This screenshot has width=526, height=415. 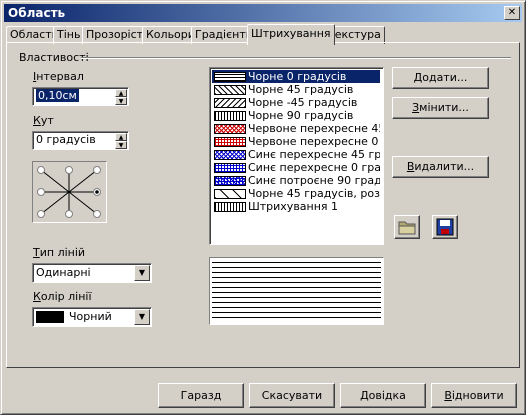 I want to click on tab-hatching: Штрихування, so click(x=291, y=34).